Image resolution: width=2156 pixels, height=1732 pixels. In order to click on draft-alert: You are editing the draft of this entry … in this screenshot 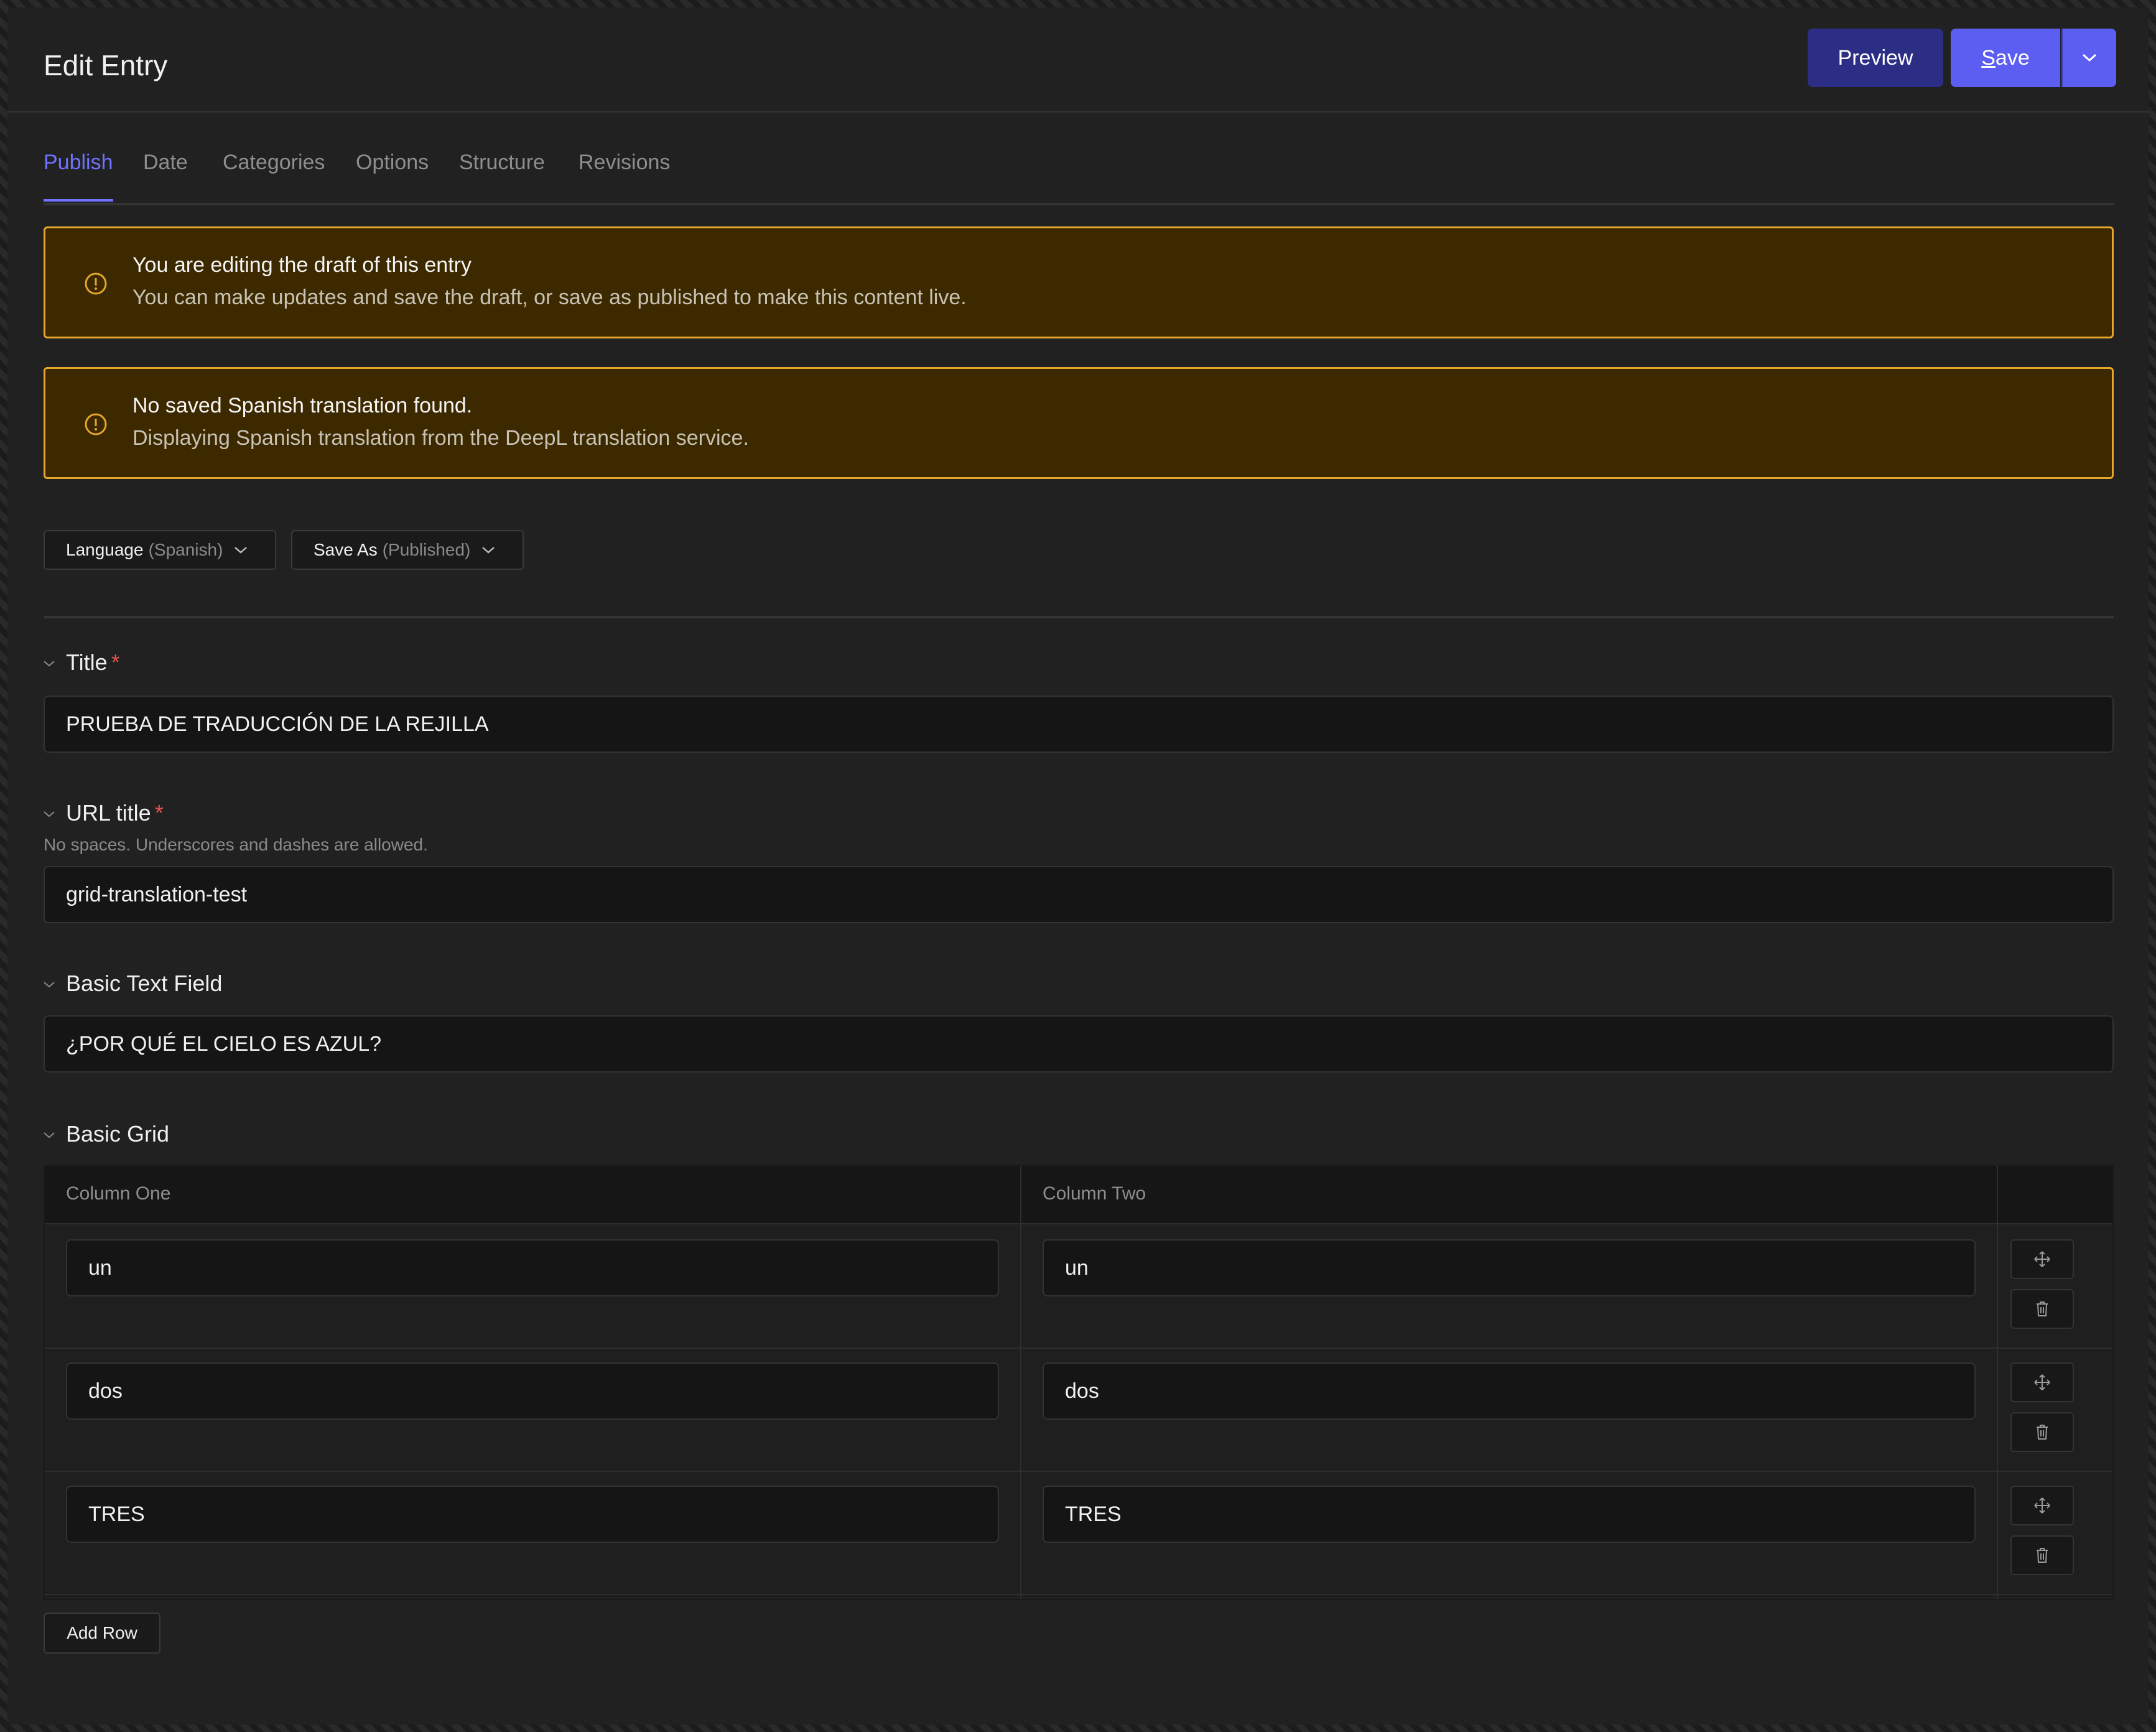, I will do `click(1079, 282)`.